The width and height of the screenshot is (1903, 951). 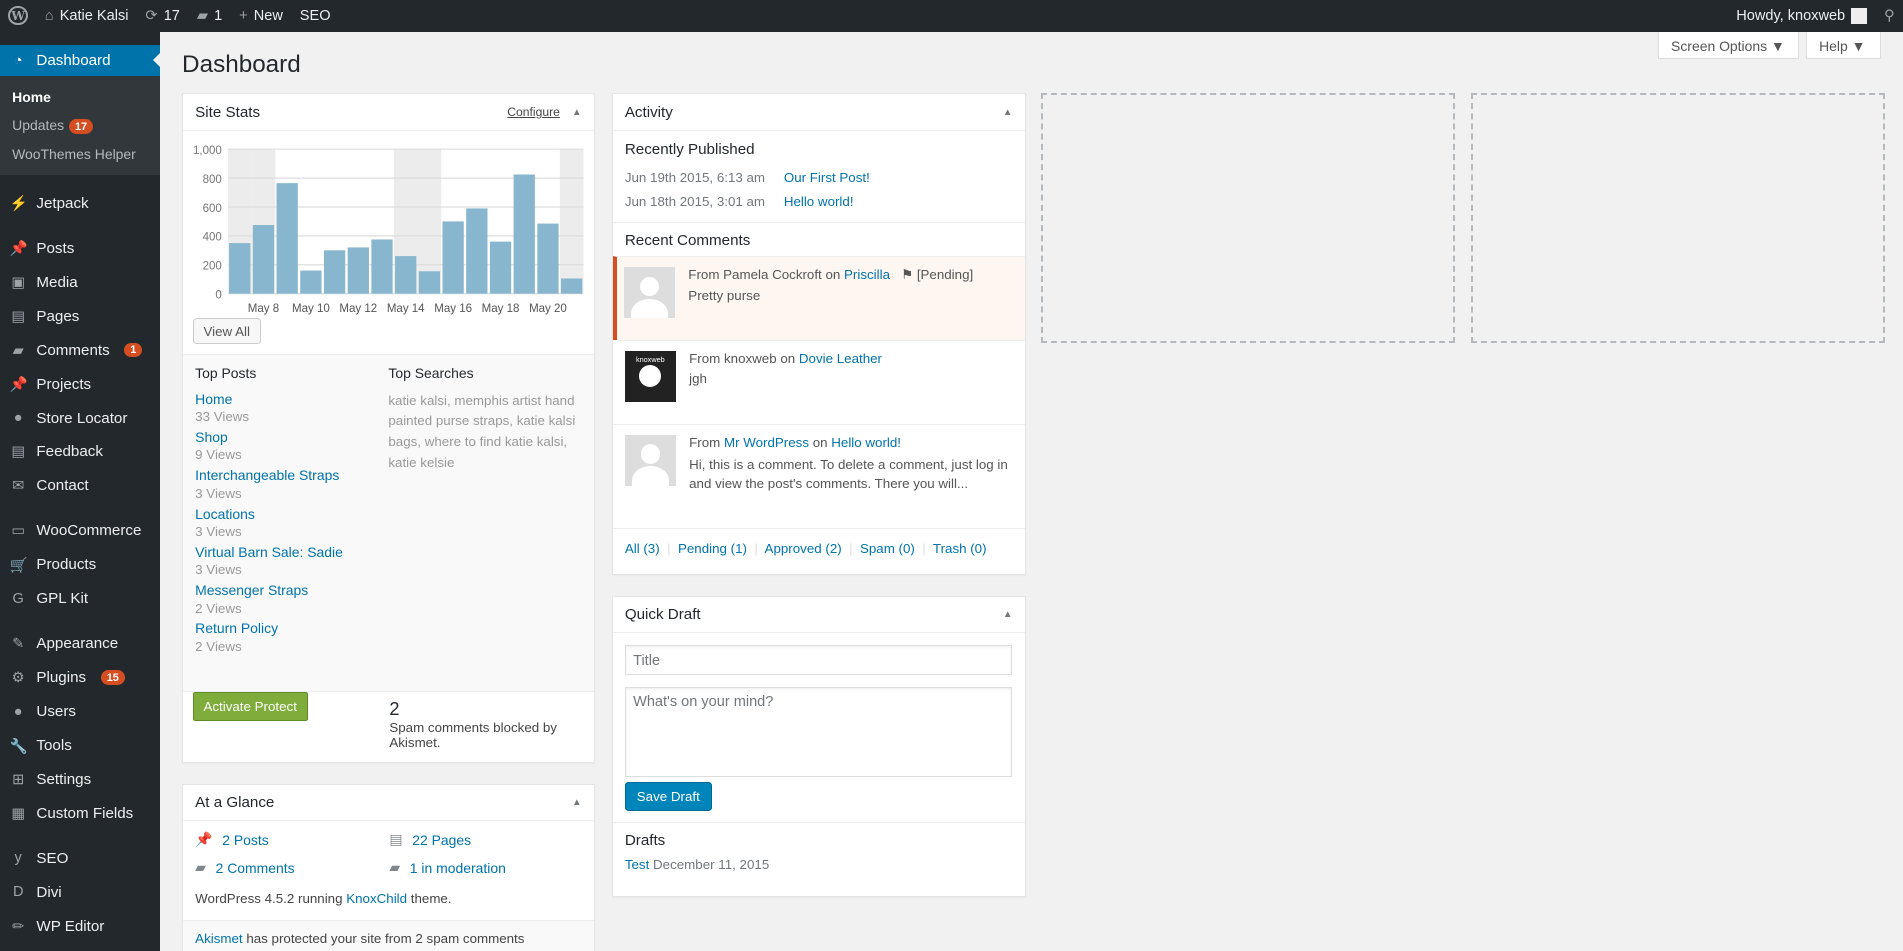 I want to click on new-content-link: + New, so click(x=261, y=16).